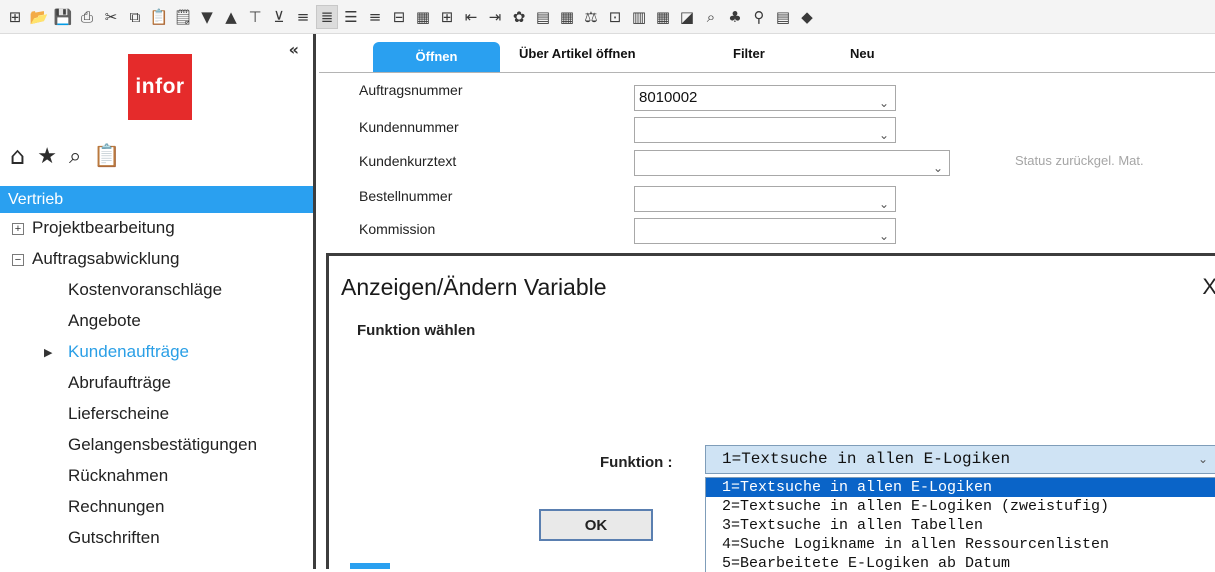 The height and width of the screenshot is (572, 1215). What do you see at coordinates (351, 17) in the screenshot?
I see `list-alt-icon: ☰` at bounding box center [351, 17].